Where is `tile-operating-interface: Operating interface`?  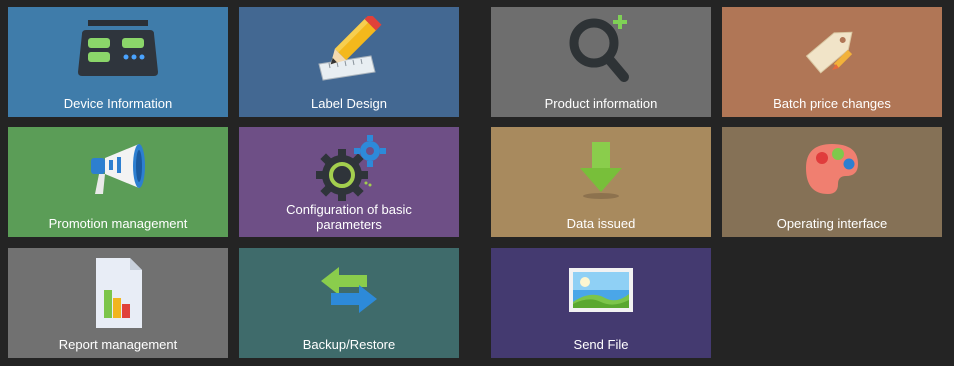
tile-operating-interface: Operating interface is located at coordinates (832, 182).